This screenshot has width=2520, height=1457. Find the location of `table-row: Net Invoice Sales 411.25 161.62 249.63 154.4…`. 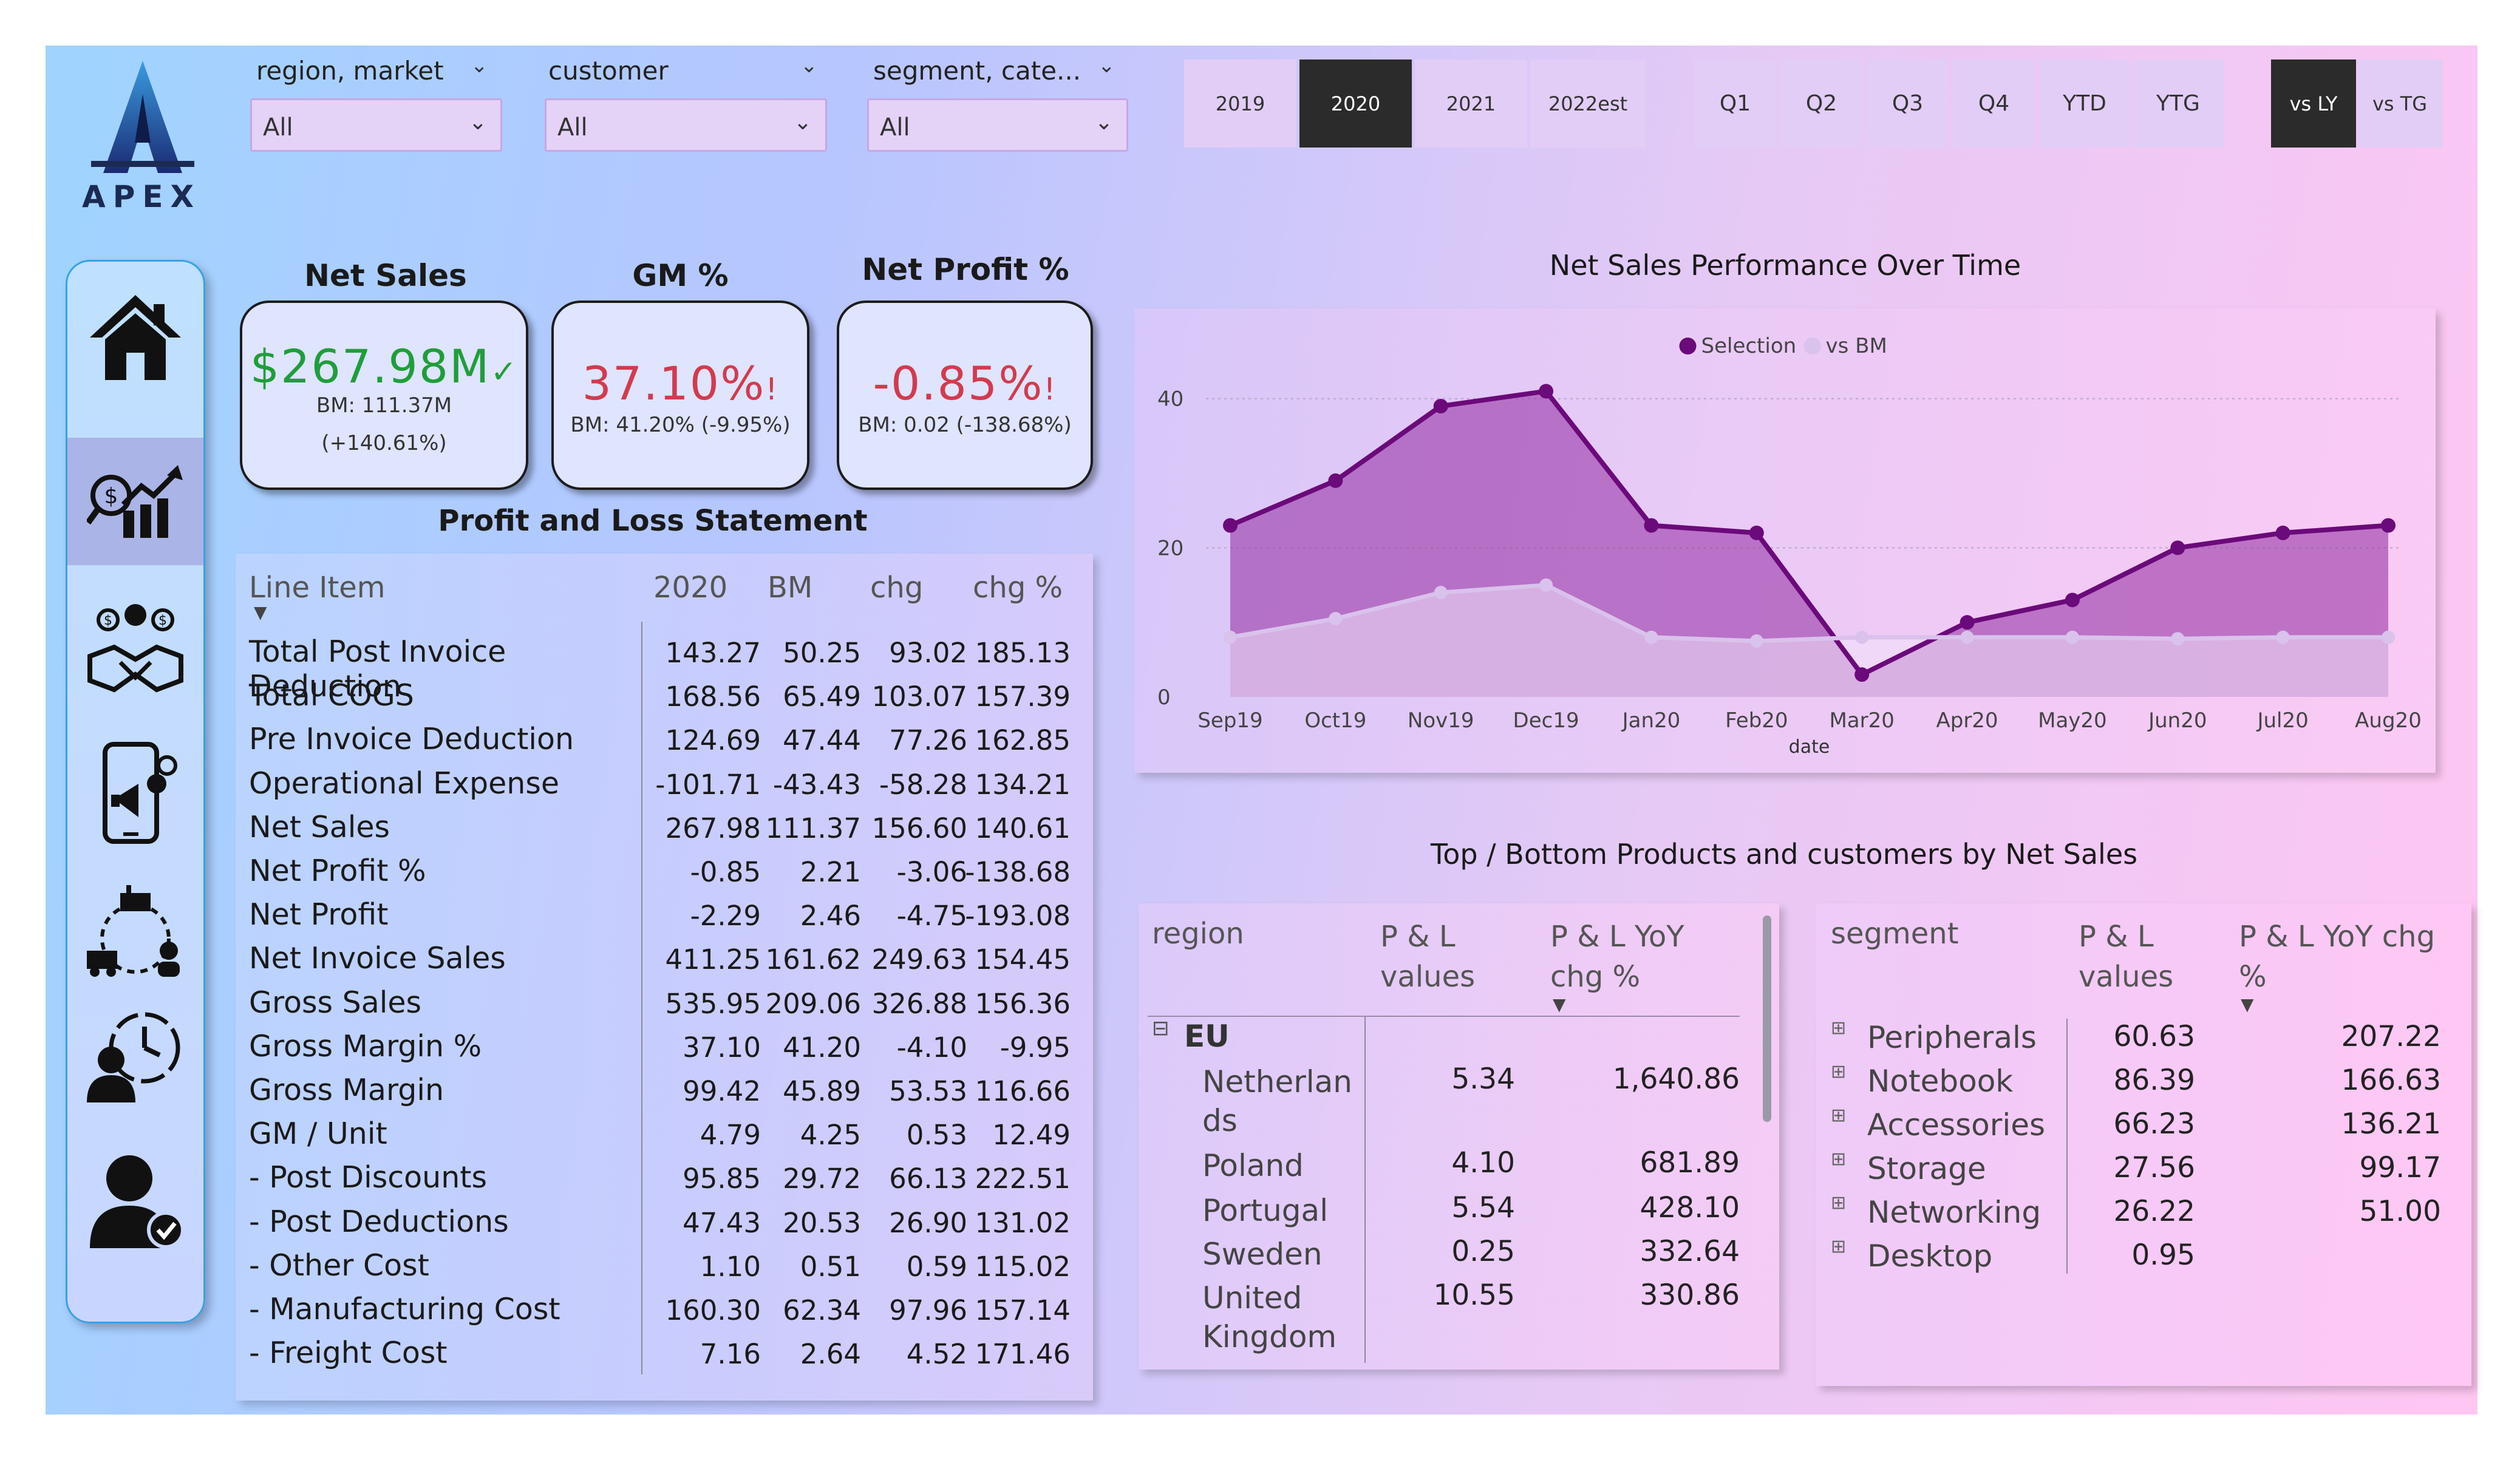

table-row: Net Invoice Sales 411.25 161.62 249.63 154.4… is located at coordinates (658, 958).